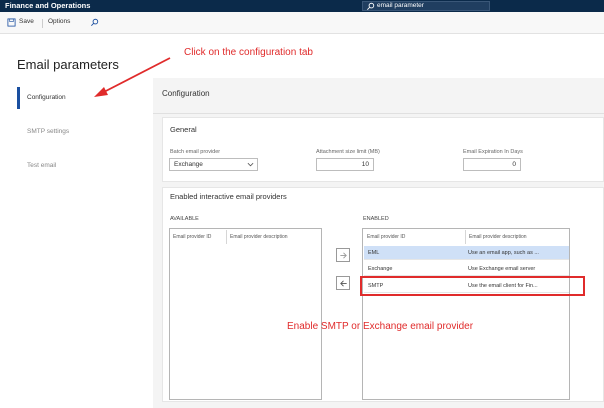 This screenshot has height=408, width=604. I want to click on chevron-down-icon, so click(250, 164).